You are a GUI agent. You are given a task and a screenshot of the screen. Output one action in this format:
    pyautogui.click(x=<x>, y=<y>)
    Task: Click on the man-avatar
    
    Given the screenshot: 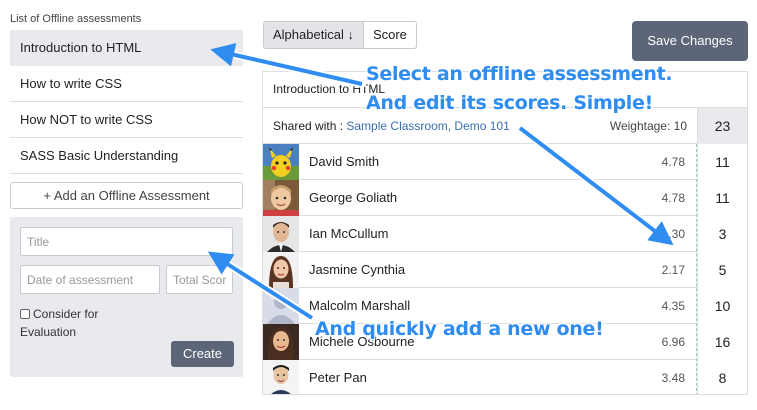 What is the action you would take?
    pyautogui.click(x=281, y=234)
    